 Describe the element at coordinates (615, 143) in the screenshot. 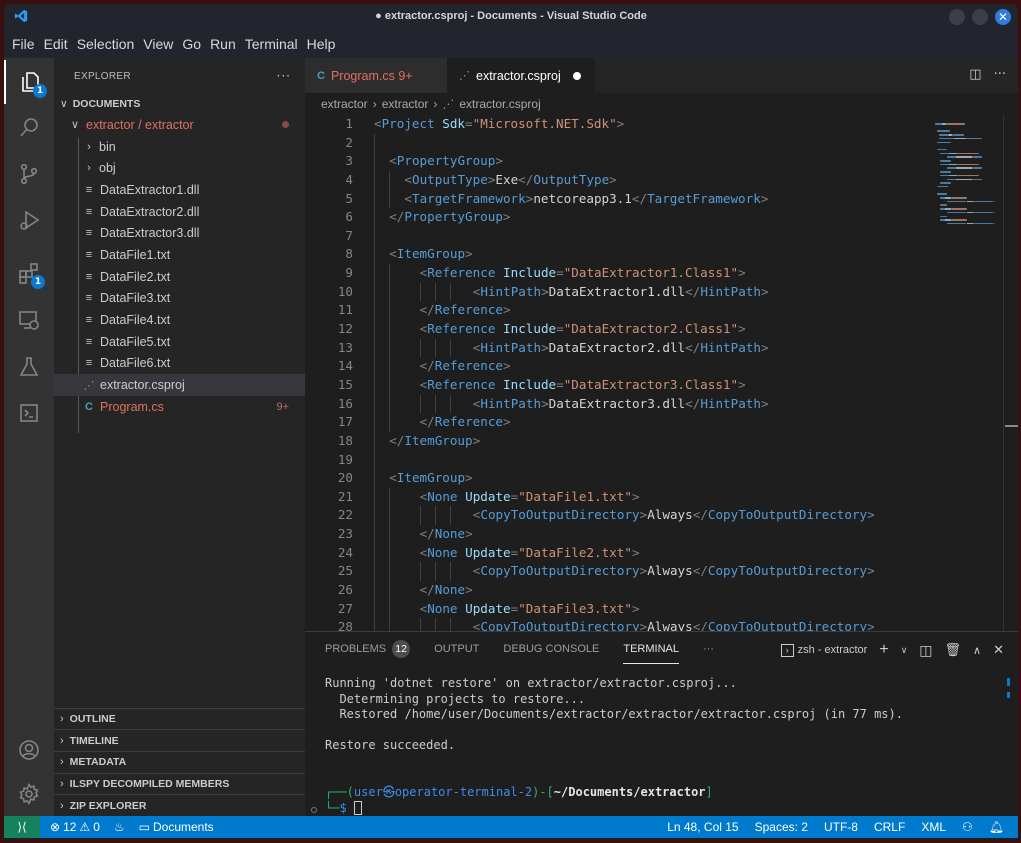

I see `code-line: 2` at that location.